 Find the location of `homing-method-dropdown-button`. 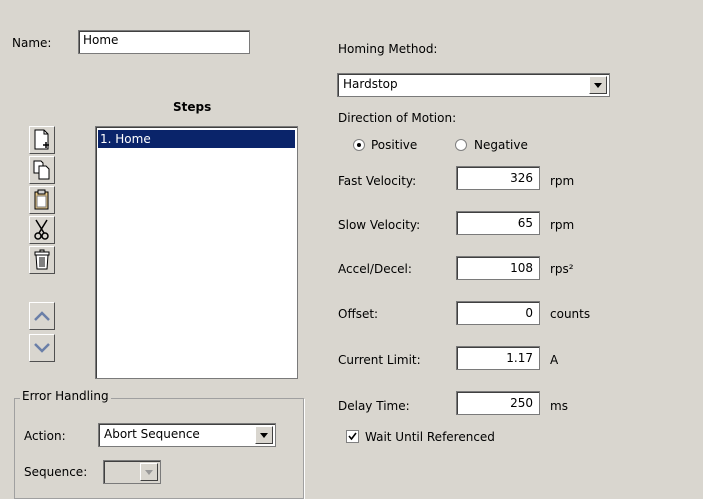

homing-method-dropdown-button is located at coordinates (598, 85).